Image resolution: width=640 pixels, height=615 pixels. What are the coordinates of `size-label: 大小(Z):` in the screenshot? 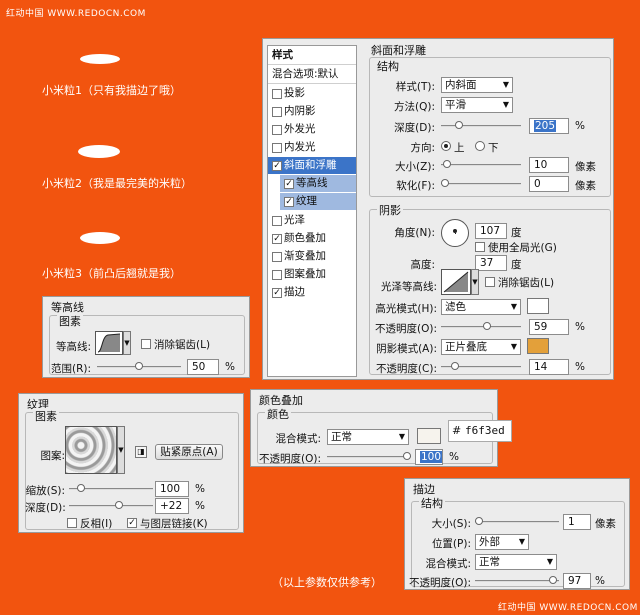 It's located at (415, 167).